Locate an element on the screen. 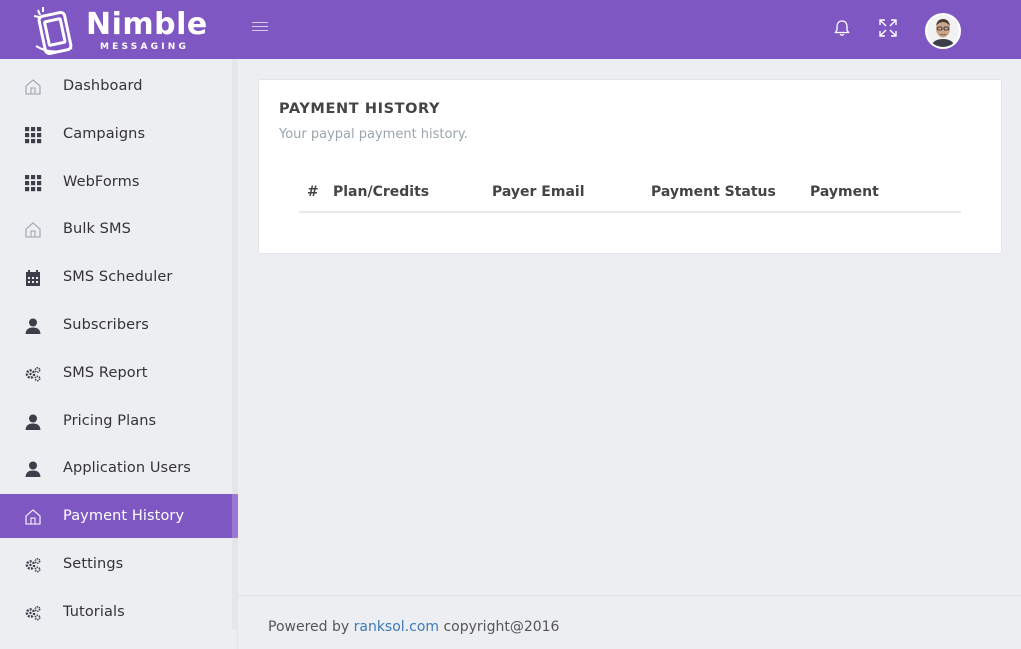 The height and width of the screenshot is (649, 1021). sidebar-item-label: Application Users is located at coordinates (127, 468).